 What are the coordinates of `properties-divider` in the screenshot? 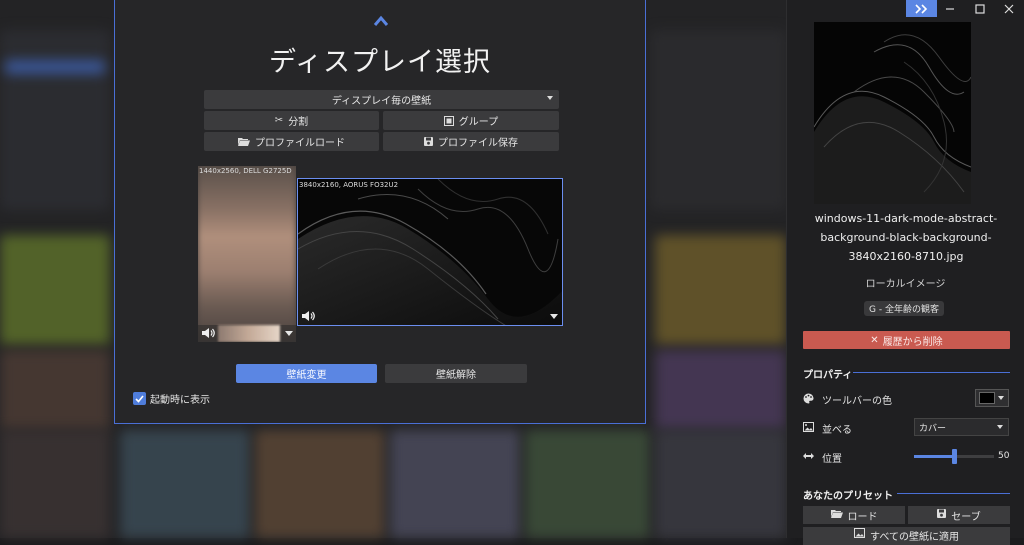 It's located at (931, 372).